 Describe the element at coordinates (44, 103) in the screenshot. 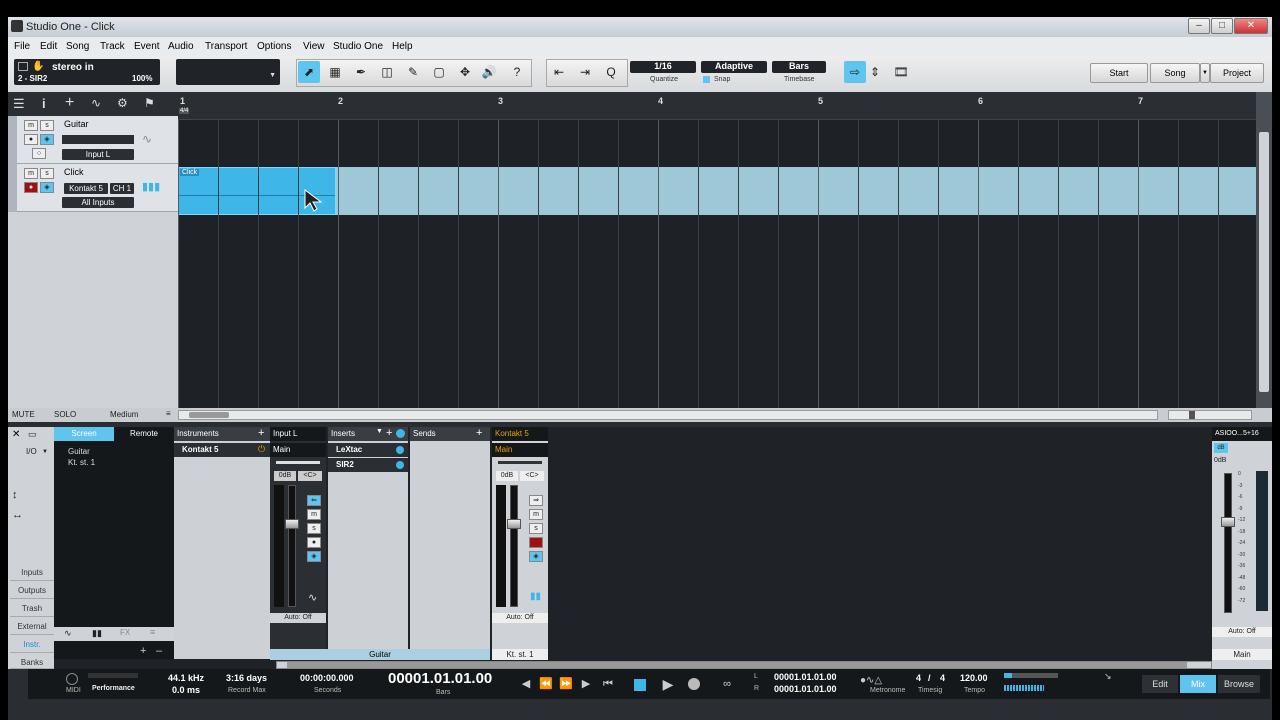

I see `info-icon: i` at that location.